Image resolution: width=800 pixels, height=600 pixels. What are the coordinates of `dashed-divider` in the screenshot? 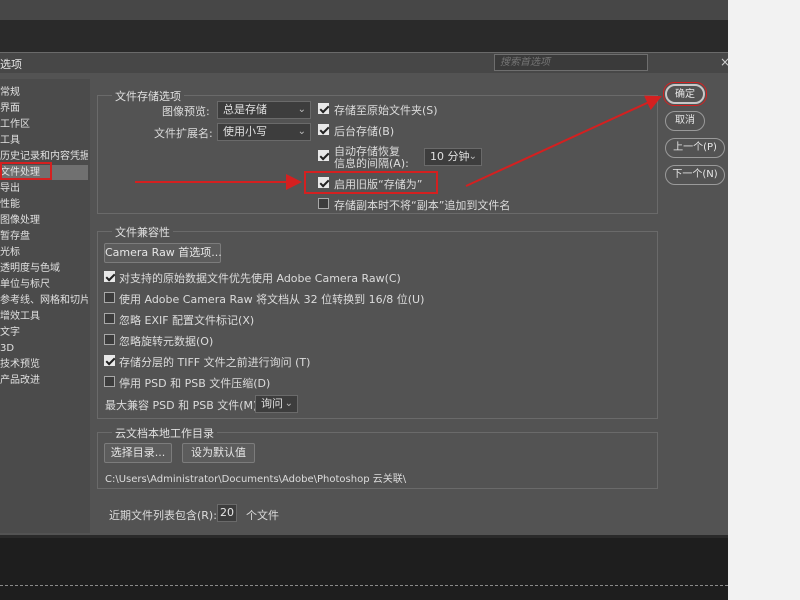 It's located at (364, 585).